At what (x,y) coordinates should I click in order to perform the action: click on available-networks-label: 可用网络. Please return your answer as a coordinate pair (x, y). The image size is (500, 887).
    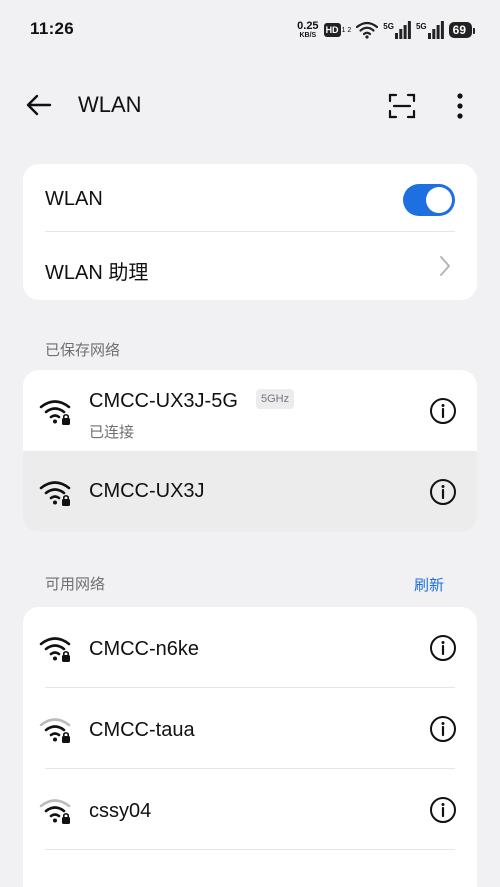
    Looking at the image, I should click on (75, 584).